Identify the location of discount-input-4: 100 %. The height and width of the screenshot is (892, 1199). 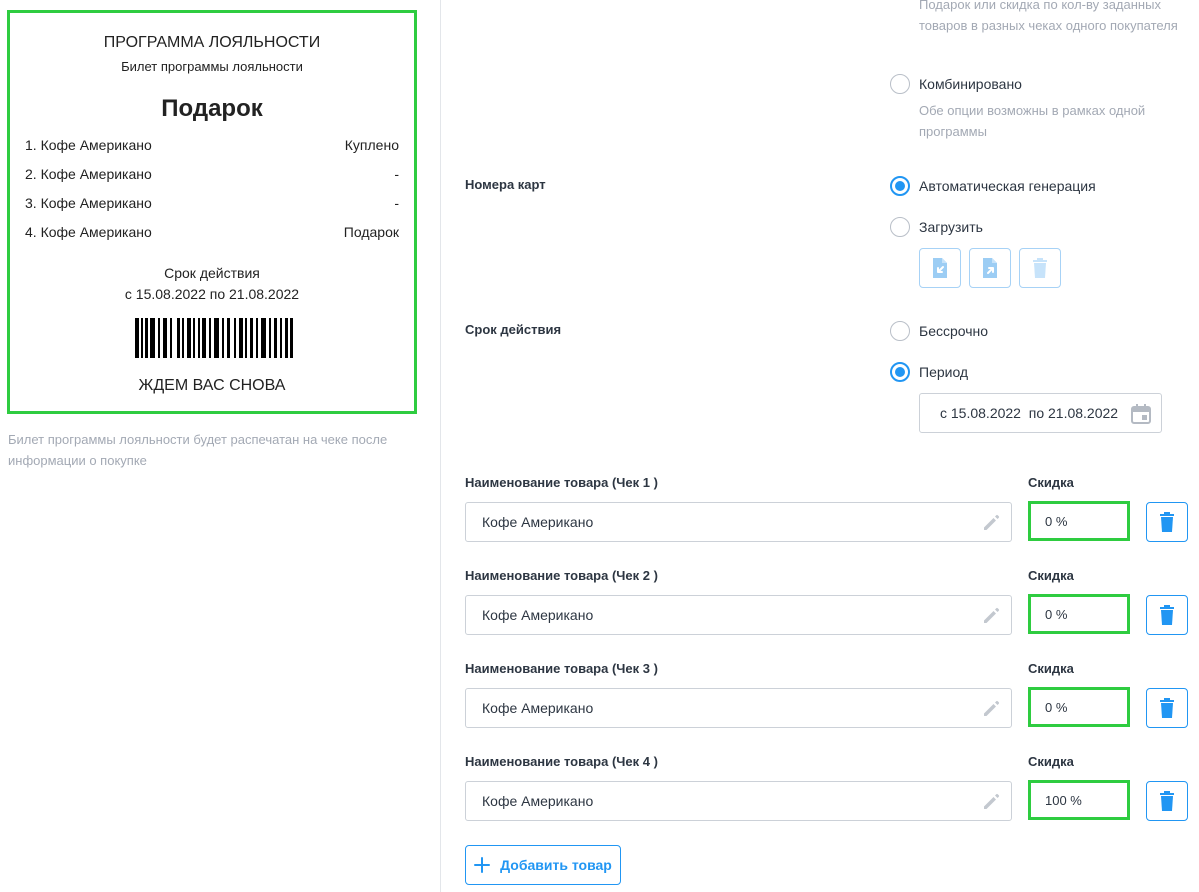
(1079, 800).